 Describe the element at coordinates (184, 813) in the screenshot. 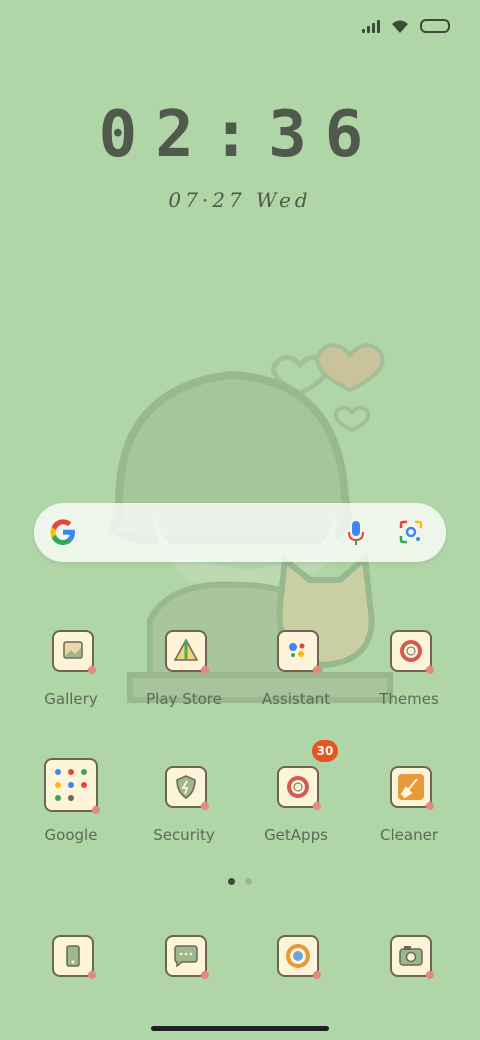

I see `app-security: Security` at that location.